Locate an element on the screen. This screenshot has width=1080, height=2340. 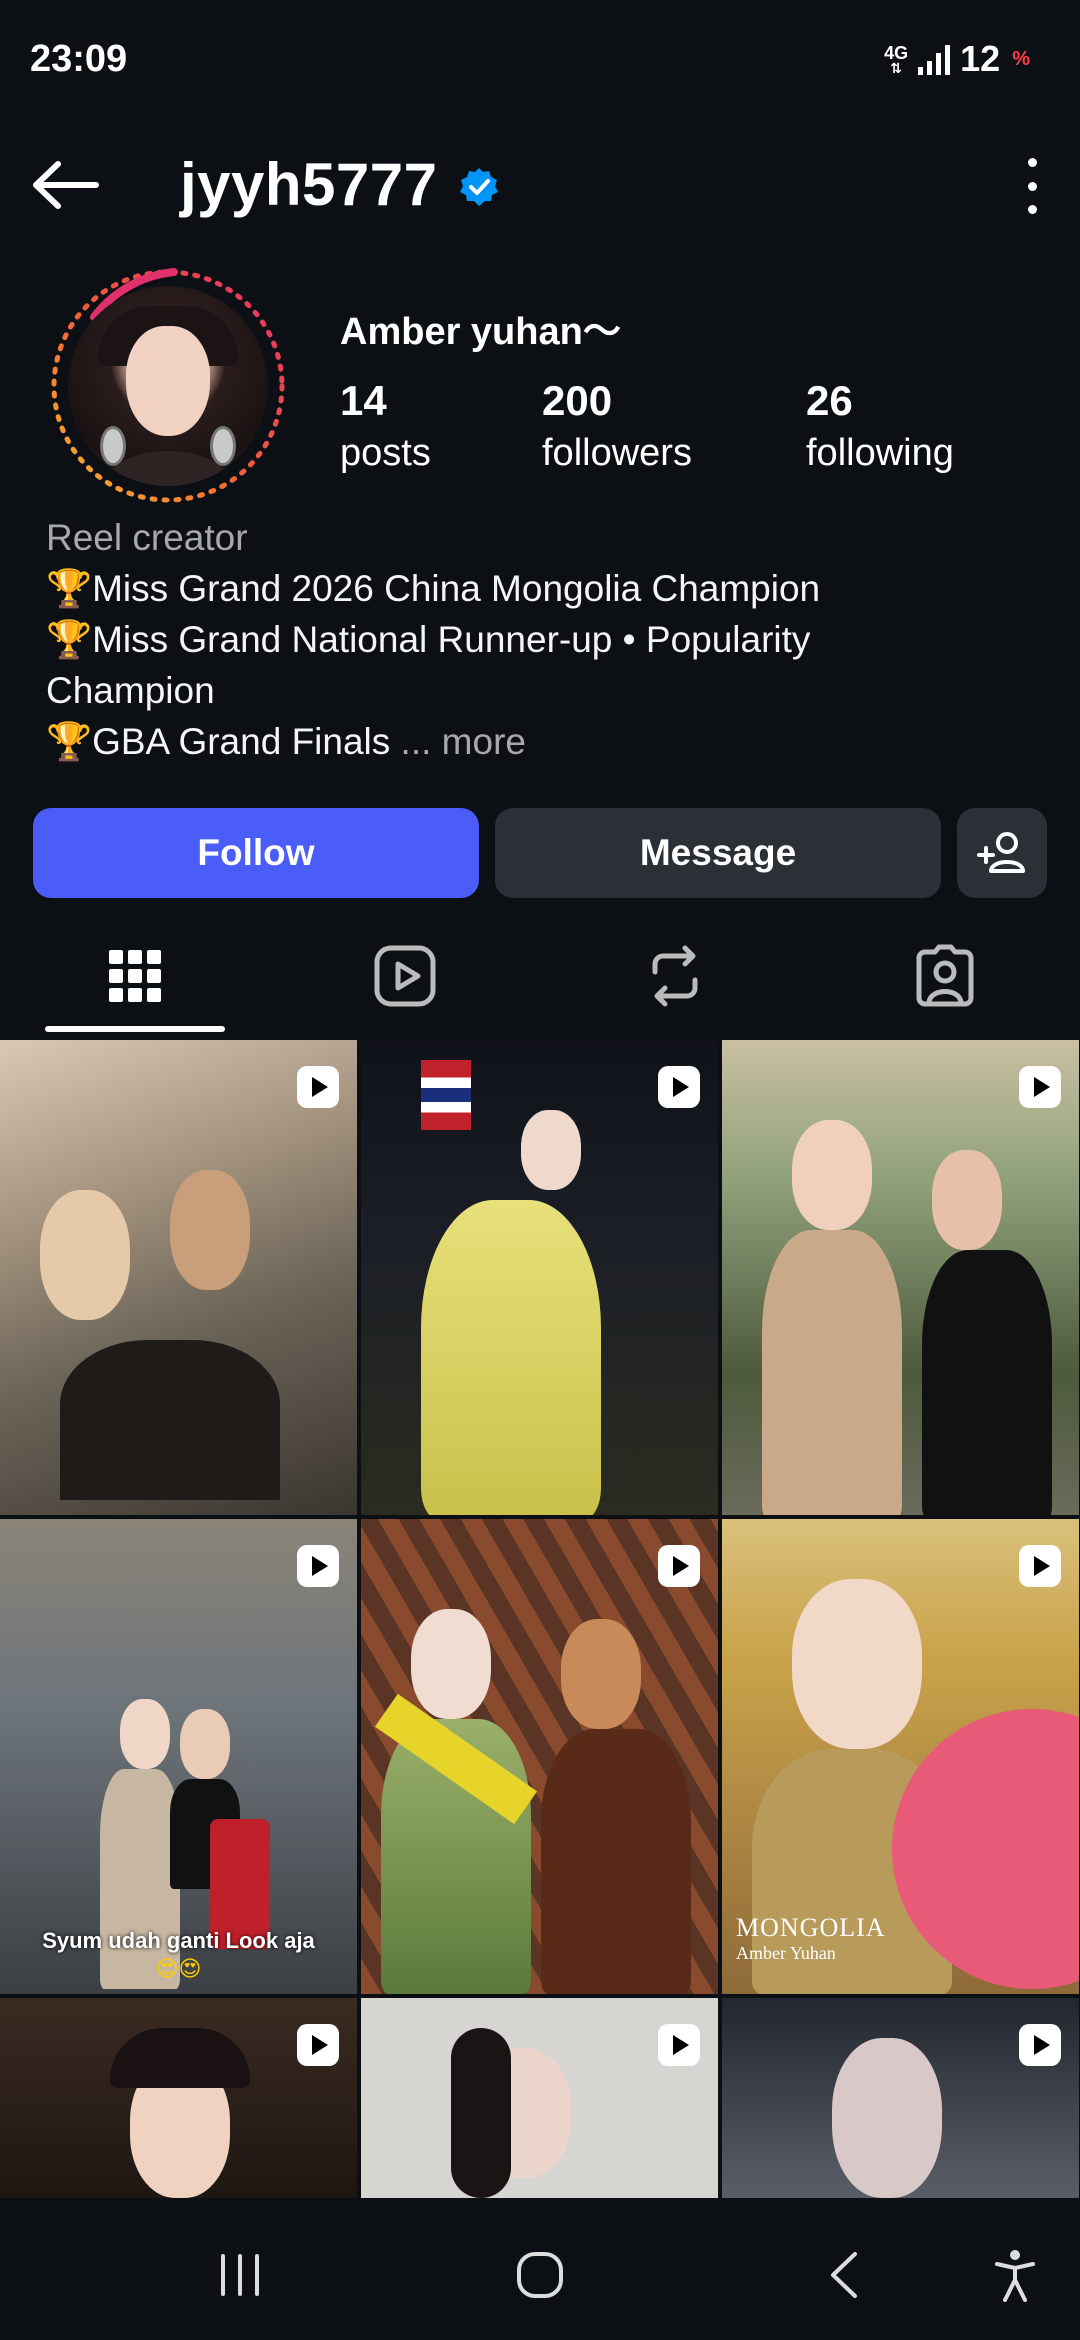
bio-line: 🏆Miss Grand 2026 China Mongolia Champion is located at coordinates (433, 588).